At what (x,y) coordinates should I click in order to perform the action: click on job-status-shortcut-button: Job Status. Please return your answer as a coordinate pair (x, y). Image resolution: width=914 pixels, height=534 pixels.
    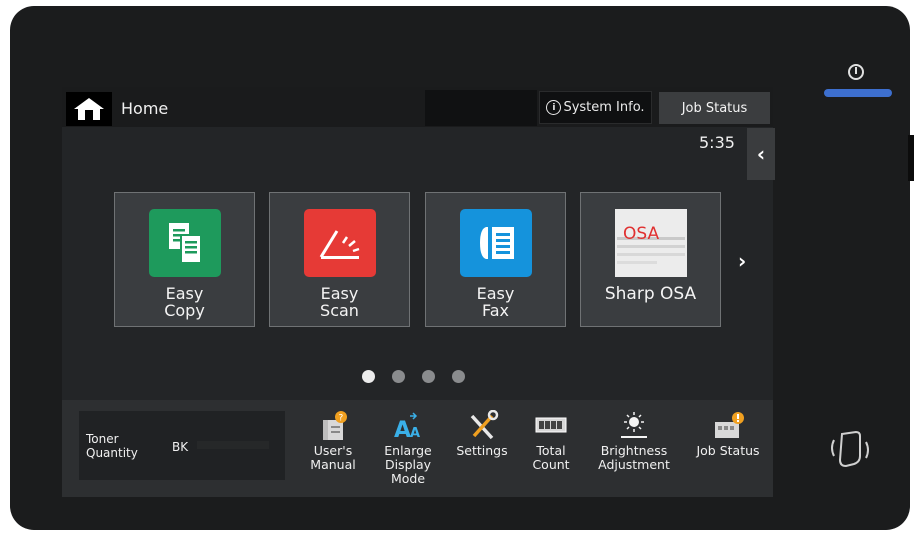
    Looking at the image, I should click on (728, 434).